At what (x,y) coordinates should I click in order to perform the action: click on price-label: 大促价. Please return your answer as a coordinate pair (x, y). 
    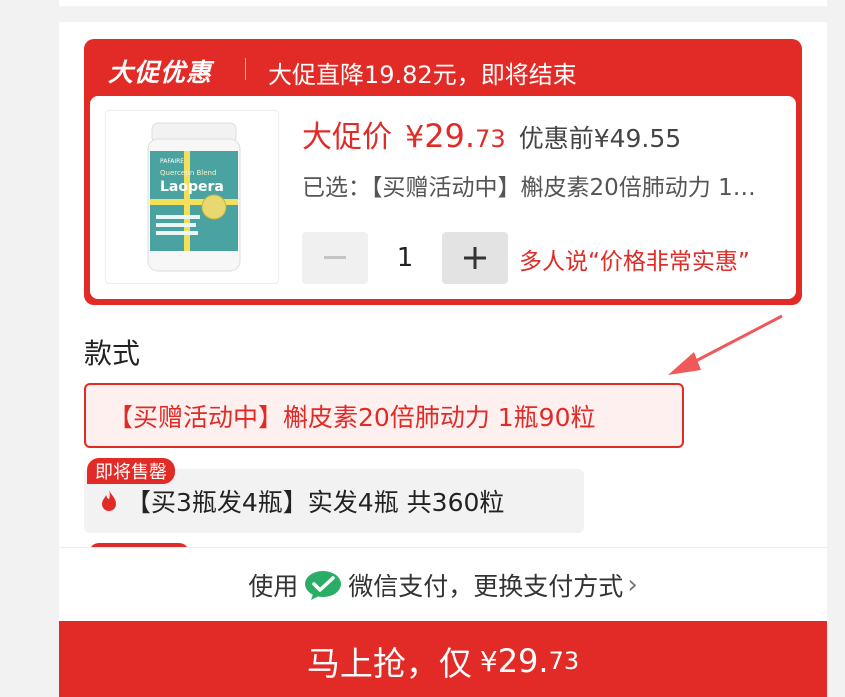
    Looking at the image, I should click on (347, 137).